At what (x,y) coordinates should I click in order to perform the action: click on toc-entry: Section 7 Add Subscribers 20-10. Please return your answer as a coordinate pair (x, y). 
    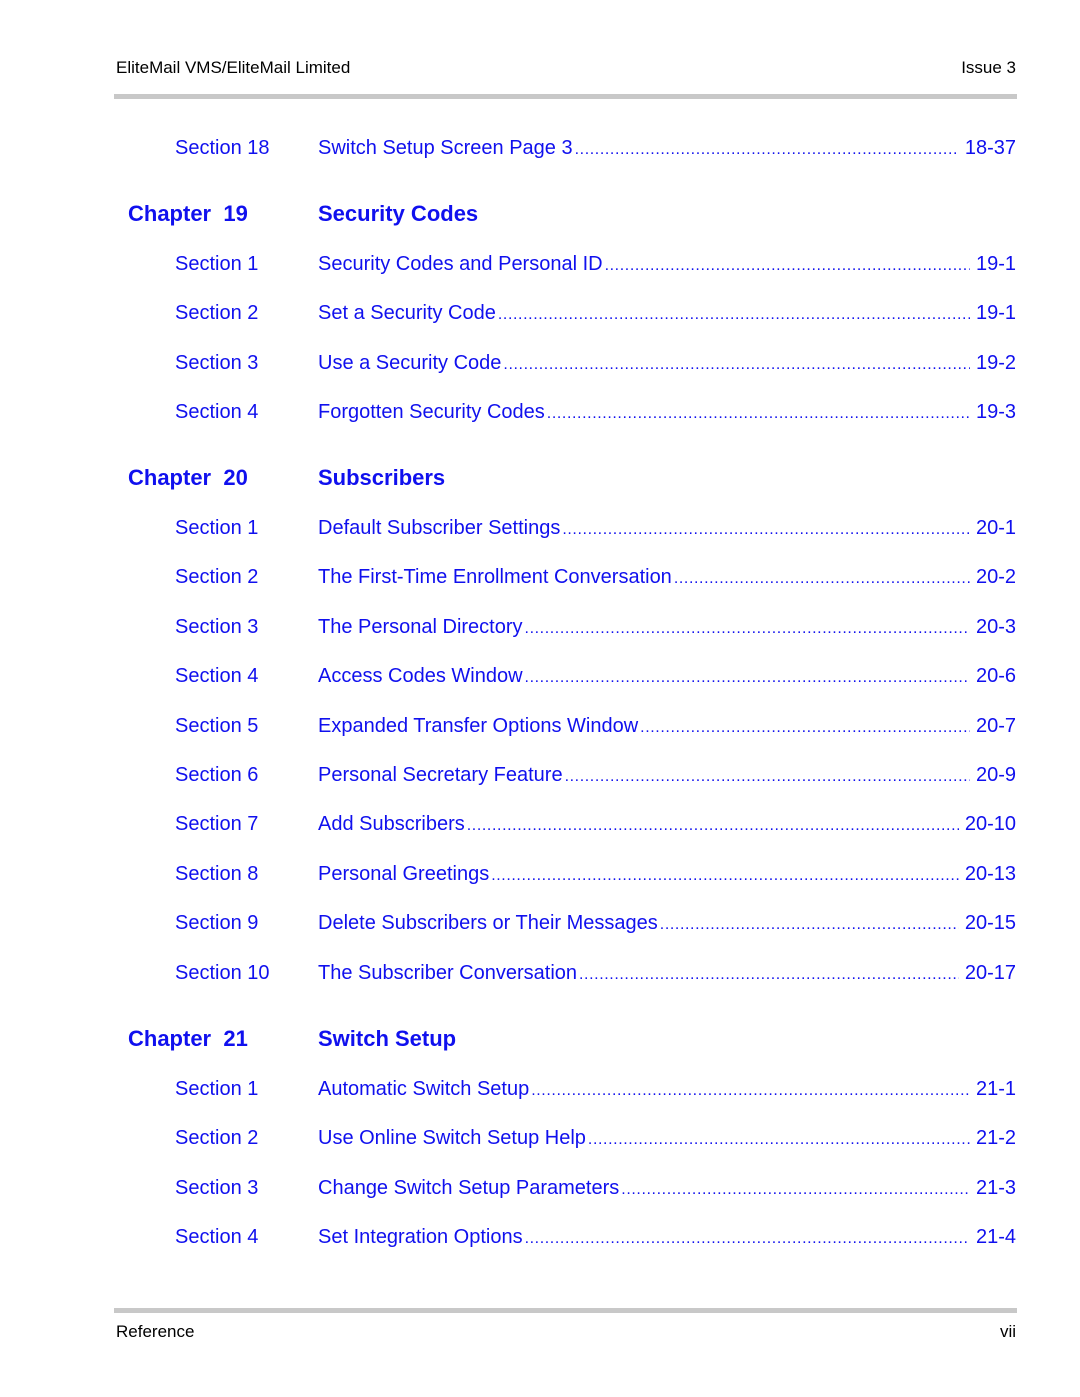
    Looking at the image, I should click on (540, 827).